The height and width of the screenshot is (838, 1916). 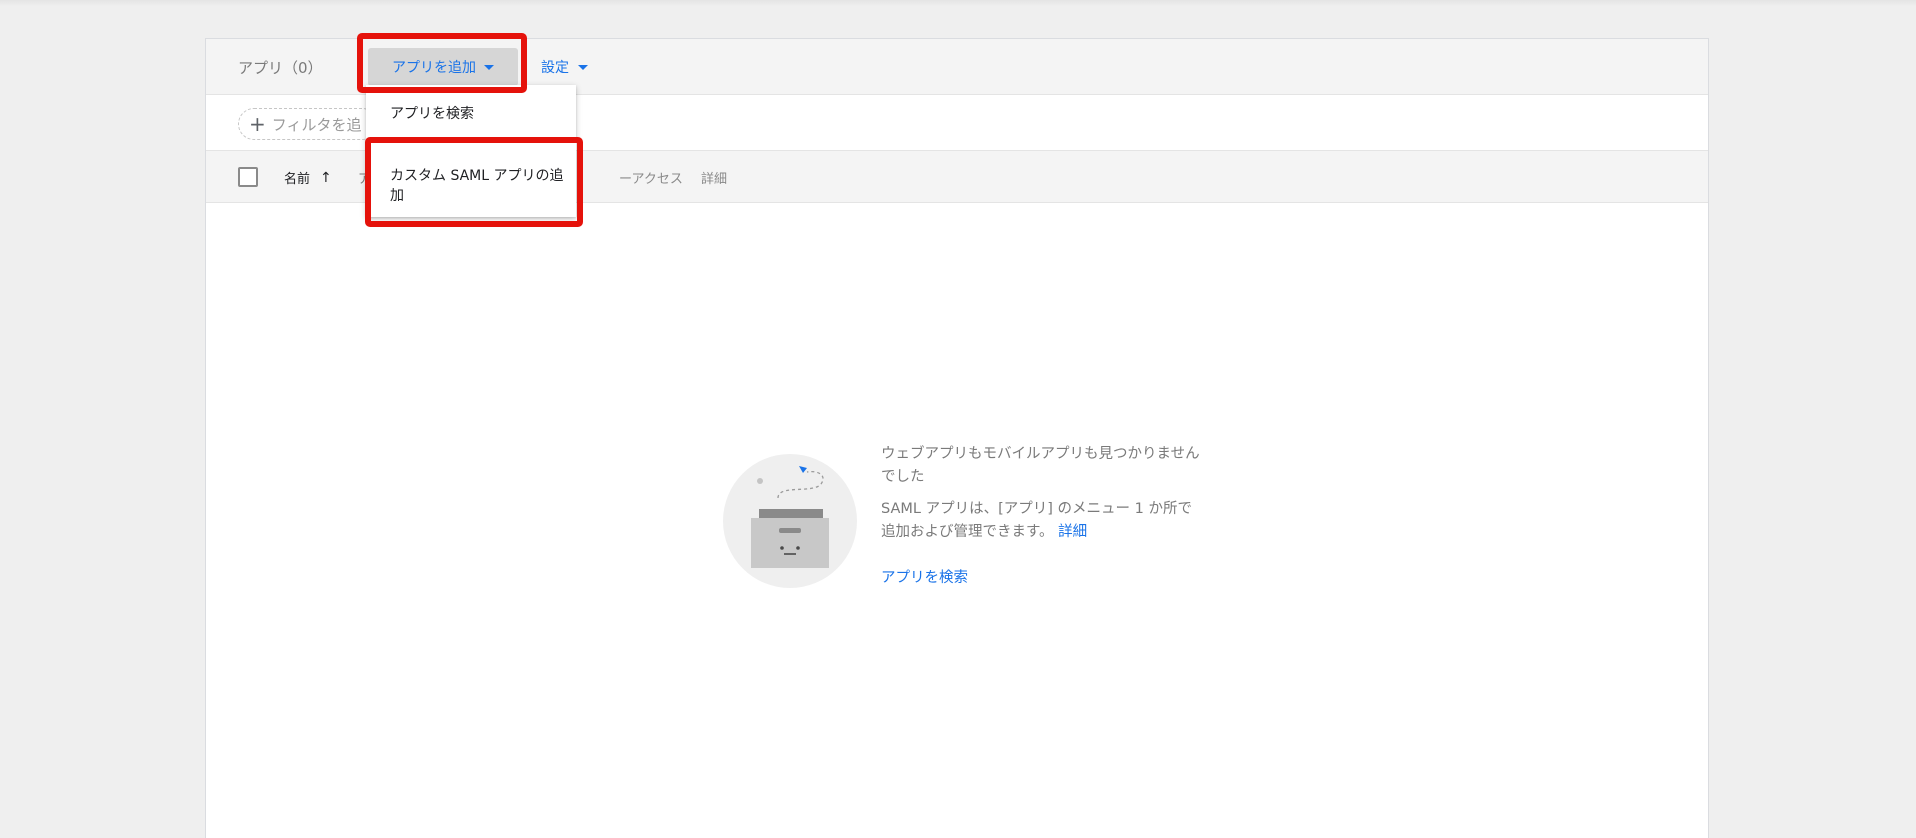 What do you see at coordinates (1041, 578) in the screenshot?
I see `search-apps-link: アプリを検索` at bounding box center [1041, 578].